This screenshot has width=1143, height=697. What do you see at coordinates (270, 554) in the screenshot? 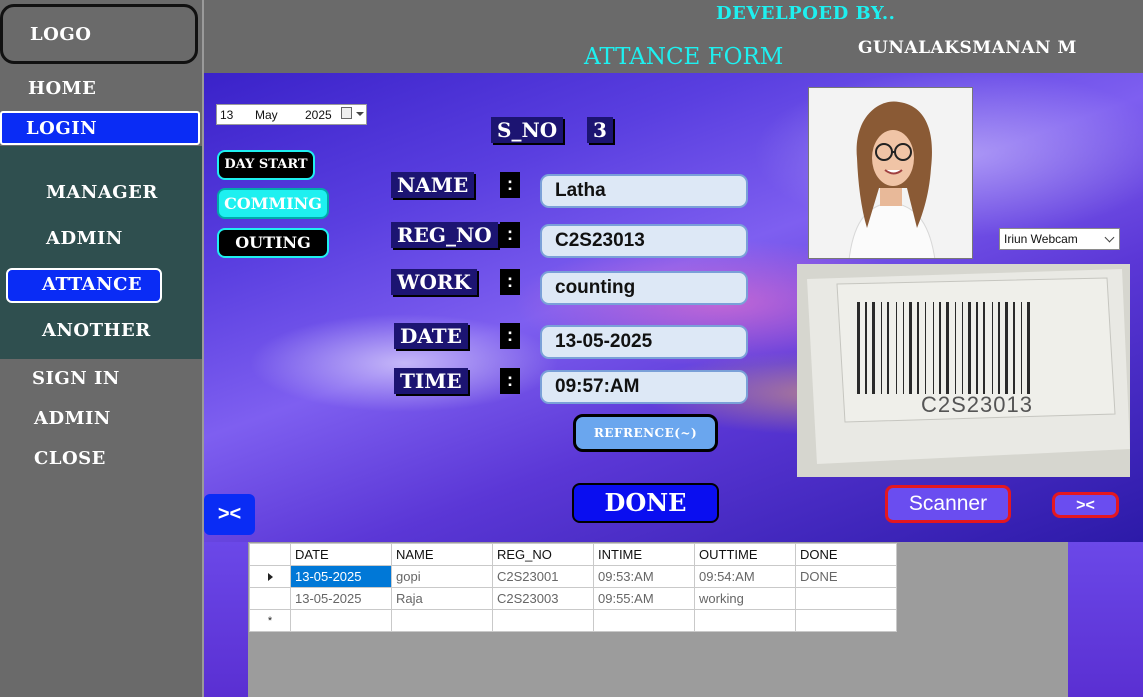
I see `row-header-corner` at bounding box center [270, 554].